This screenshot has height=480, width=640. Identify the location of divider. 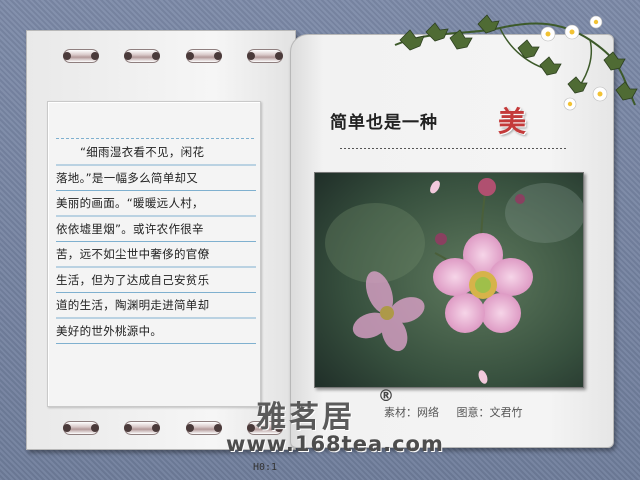
(156, 138).